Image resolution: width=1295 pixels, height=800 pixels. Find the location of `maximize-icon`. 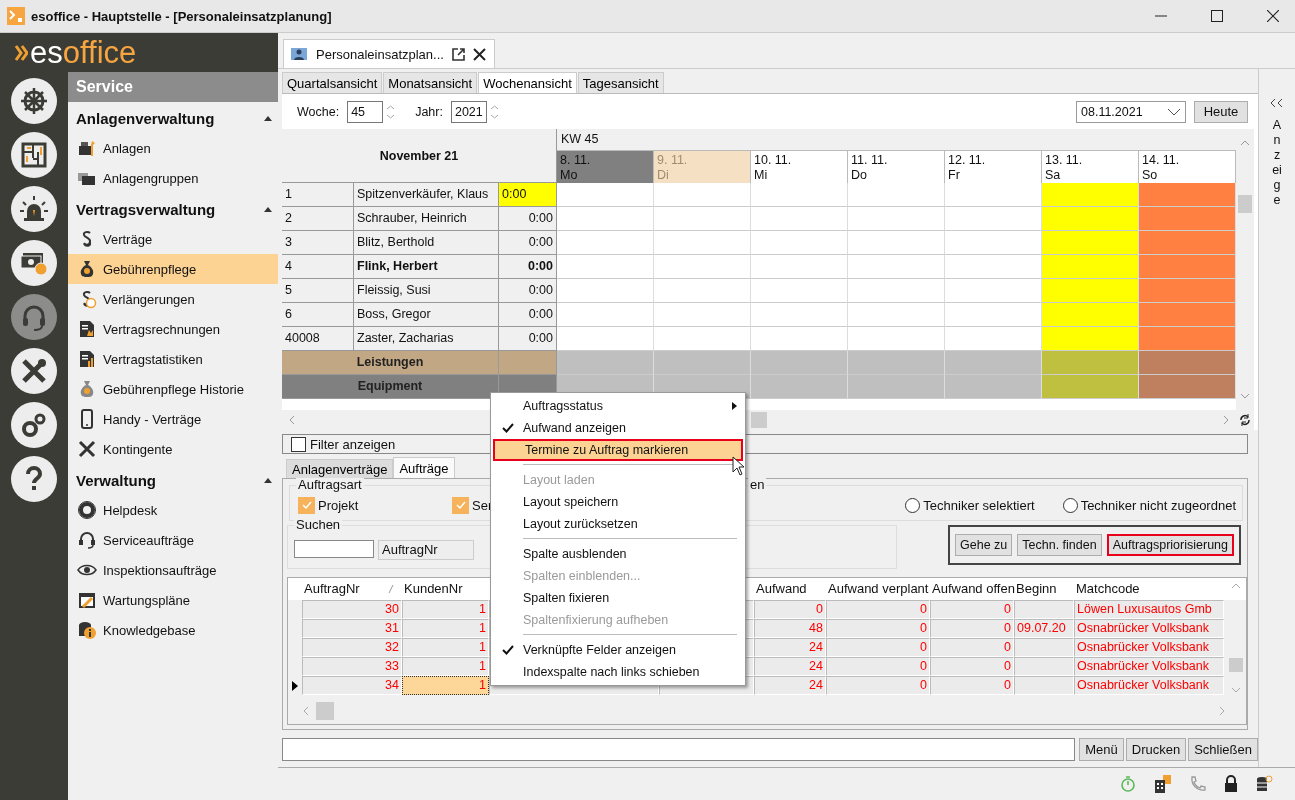

maximize-icon is located at coordinates (1217, 16).